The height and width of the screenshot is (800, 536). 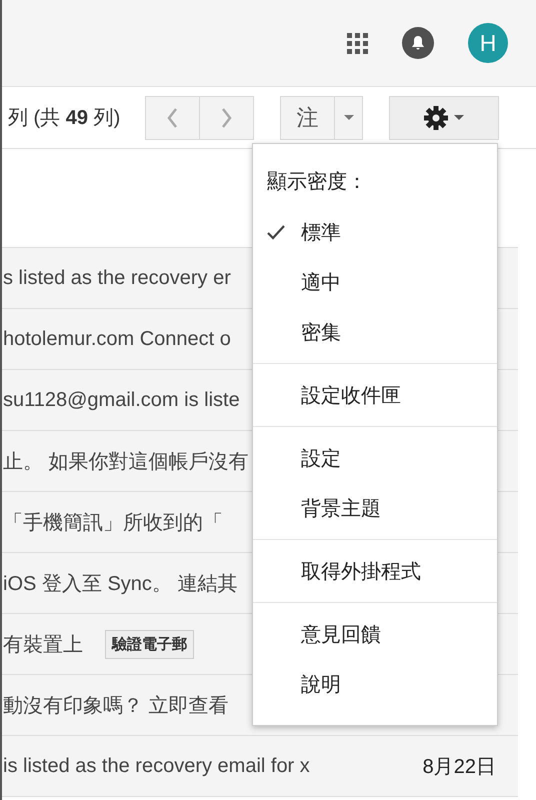 I want to click on menu-item: 說明, so click(x=321, y=684).